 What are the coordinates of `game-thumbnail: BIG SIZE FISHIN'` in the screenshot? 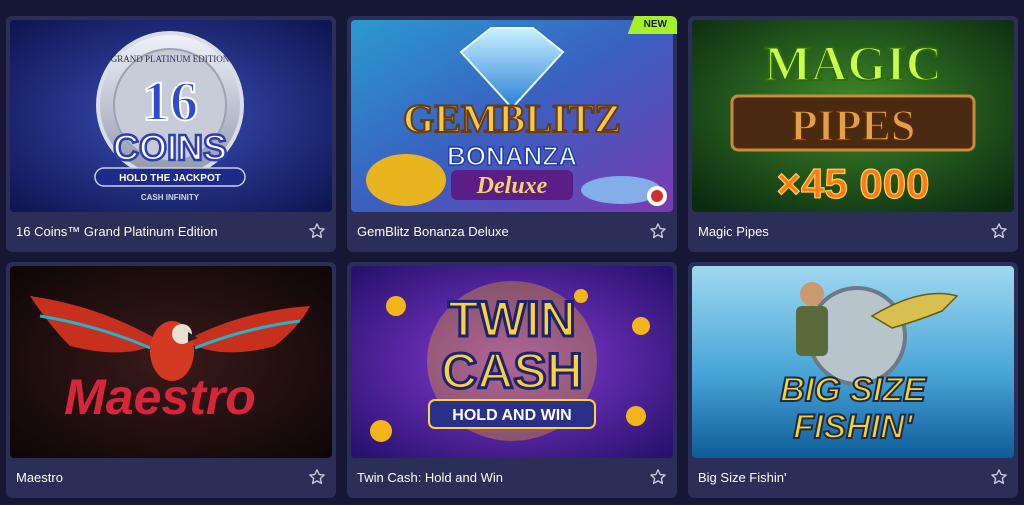 It's located at (853, 362).